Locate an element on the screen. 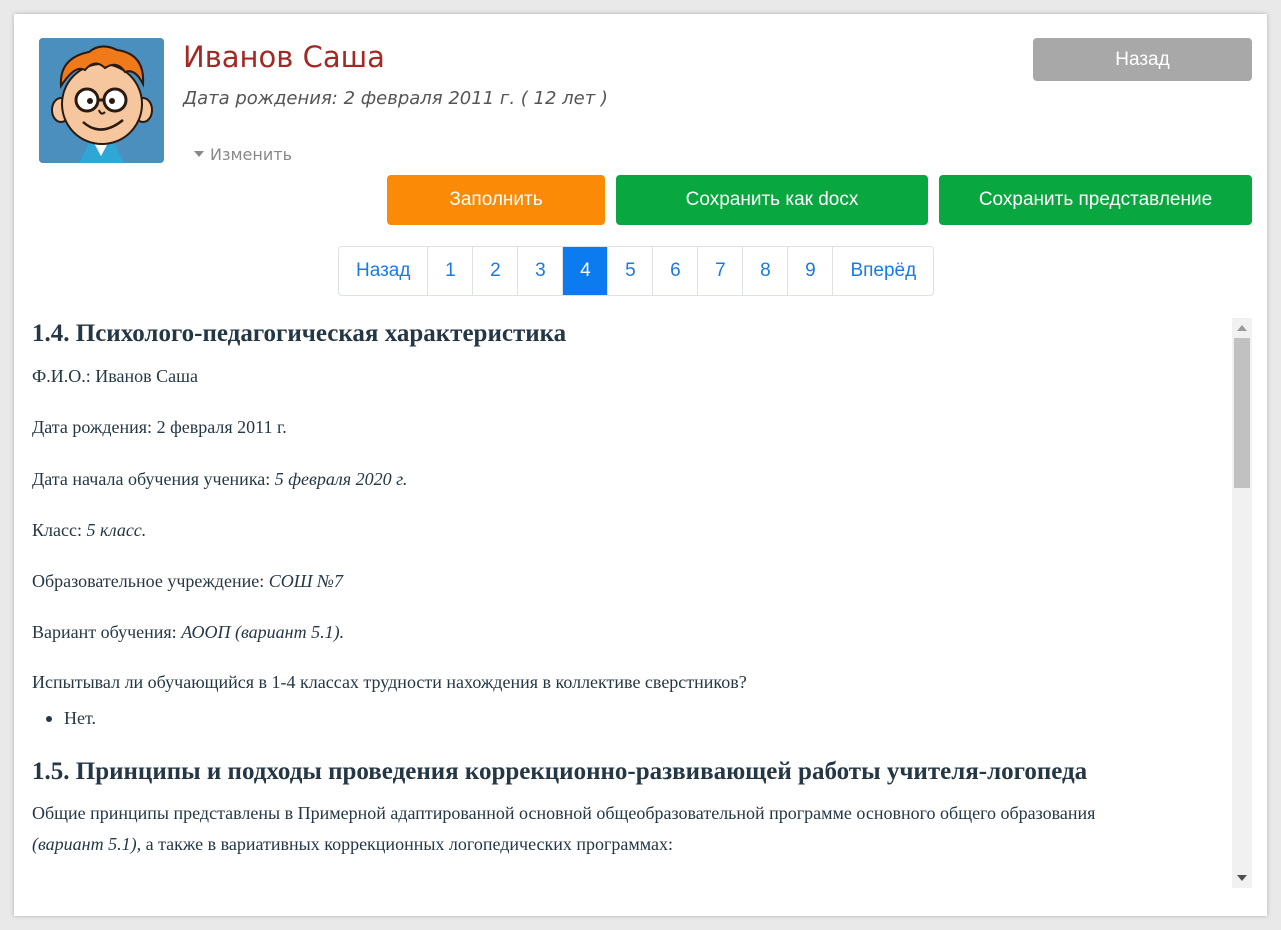 This screenshot has height=930, width=1281. page-link-7: 7 is located at coordinates (721, 271).